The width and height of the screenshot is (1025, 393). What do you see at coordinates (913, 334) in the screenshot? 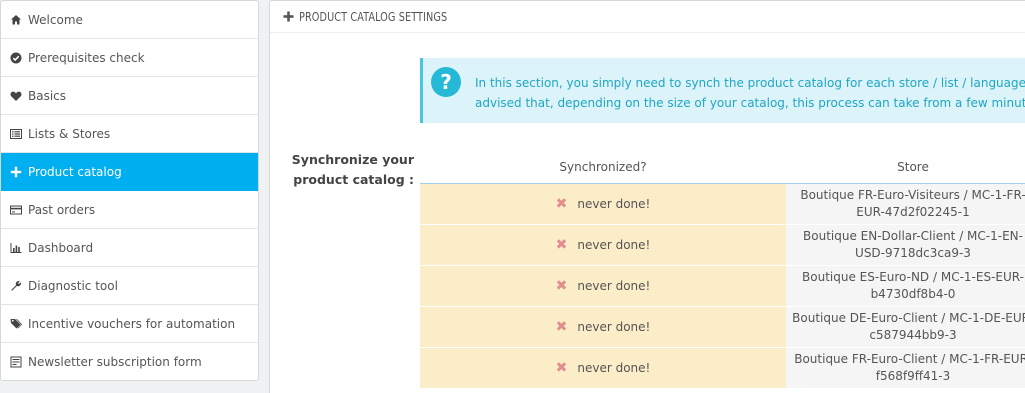
I see `store-name-line: c587944bb9-3` at bounding box center [913, 334].